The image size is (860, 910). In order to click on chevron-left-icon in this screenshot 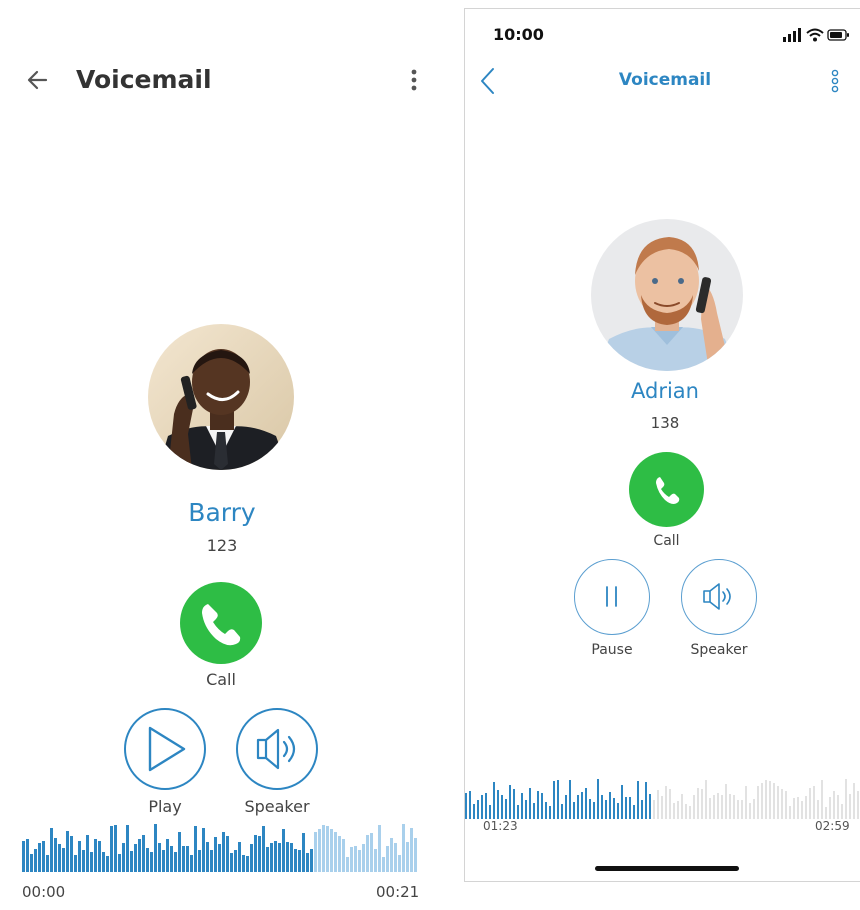, I will do `click(488, 81)`.